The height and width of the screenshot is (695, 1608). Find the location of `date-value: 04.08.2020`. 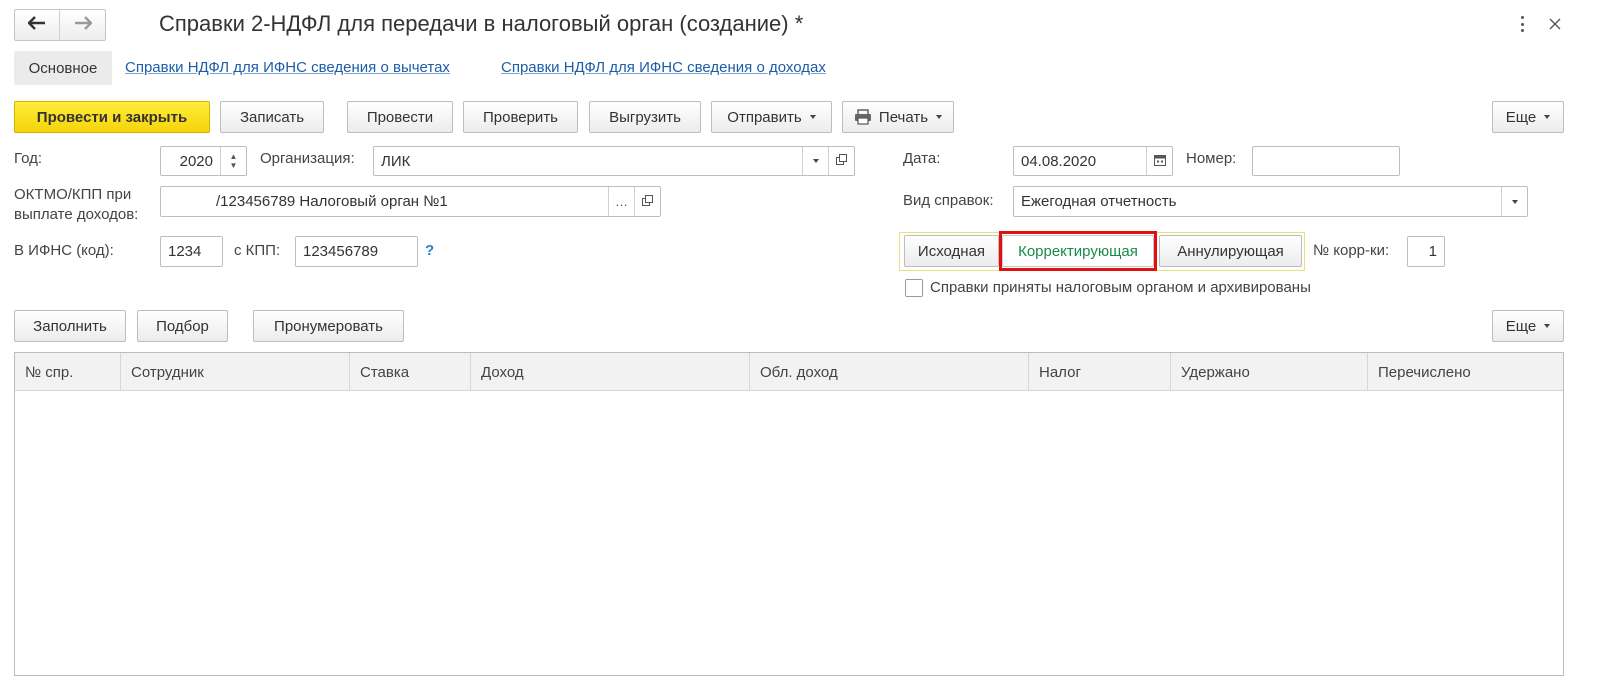

date-value: 04.08.2020 is located at coordinates (1059, 161).